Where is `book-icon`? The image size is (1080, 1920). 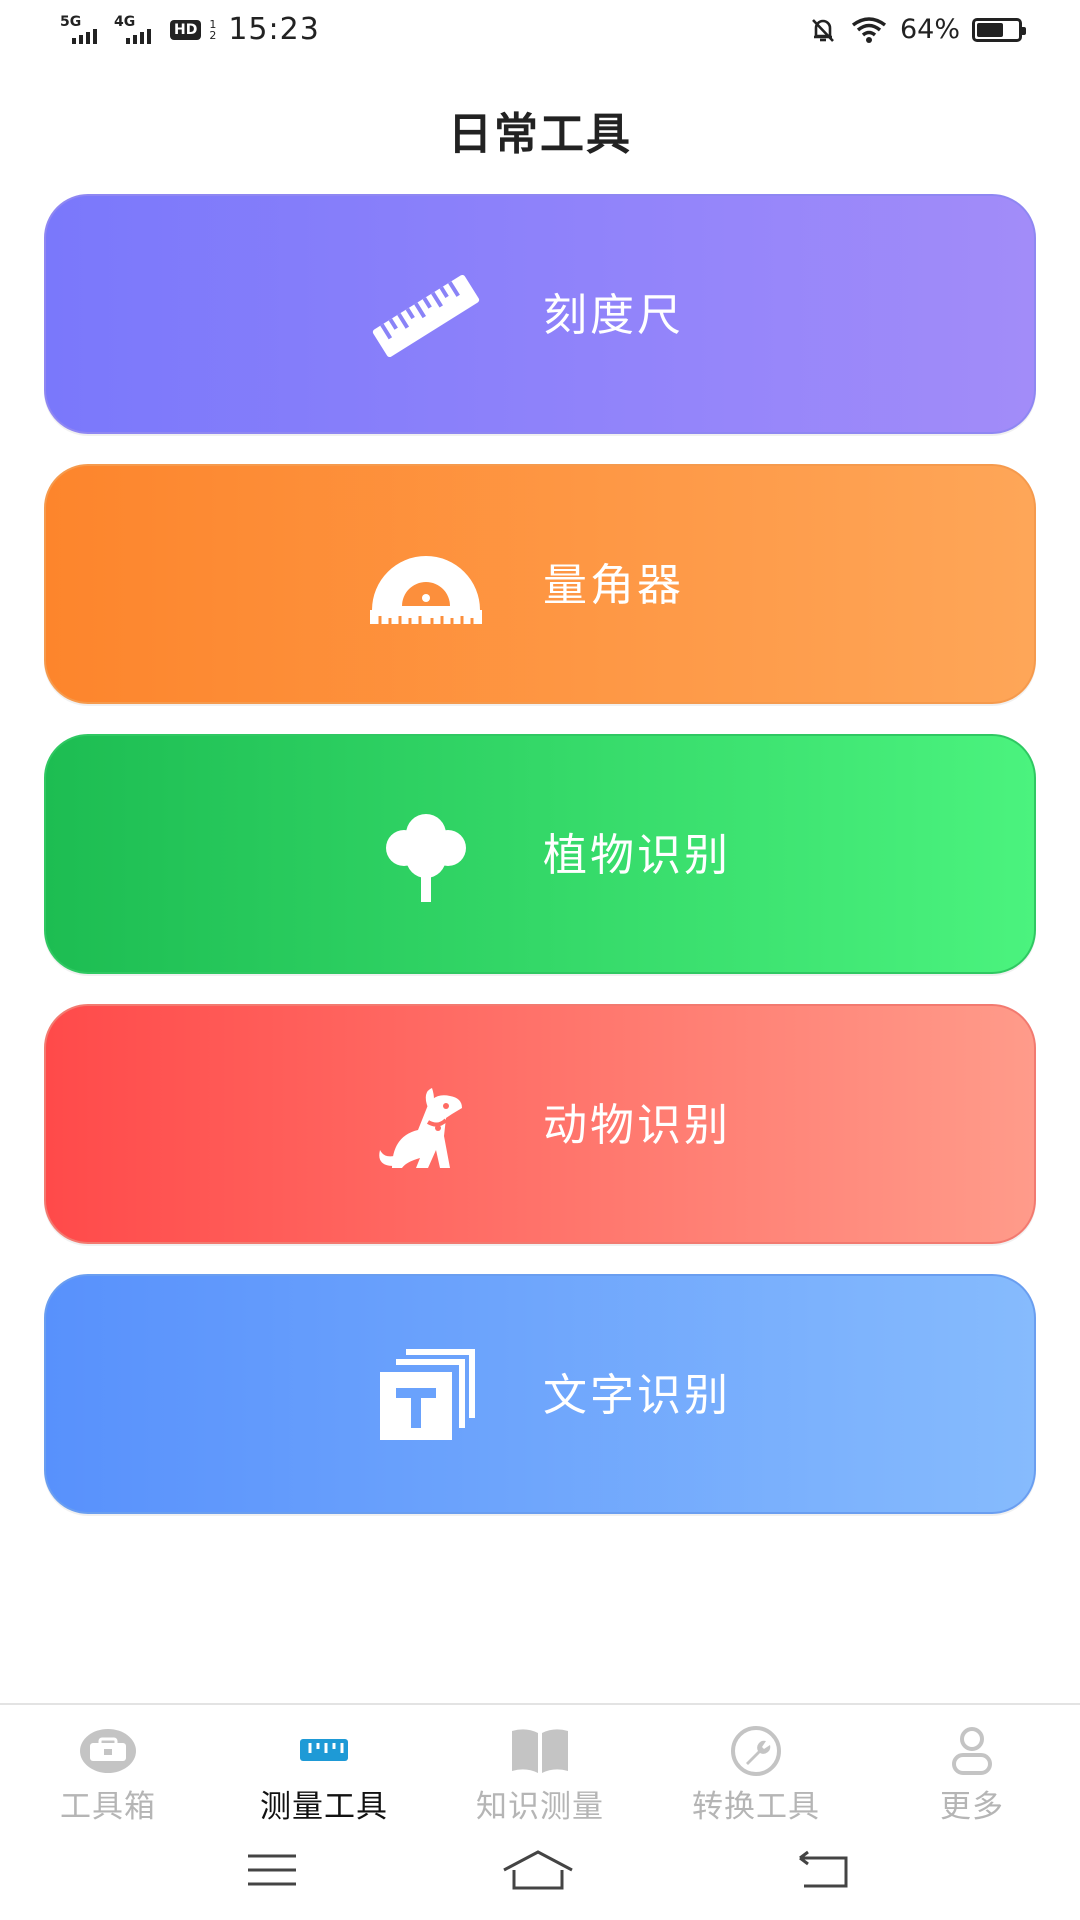 book-icon is located at coordinates (540, 1751).